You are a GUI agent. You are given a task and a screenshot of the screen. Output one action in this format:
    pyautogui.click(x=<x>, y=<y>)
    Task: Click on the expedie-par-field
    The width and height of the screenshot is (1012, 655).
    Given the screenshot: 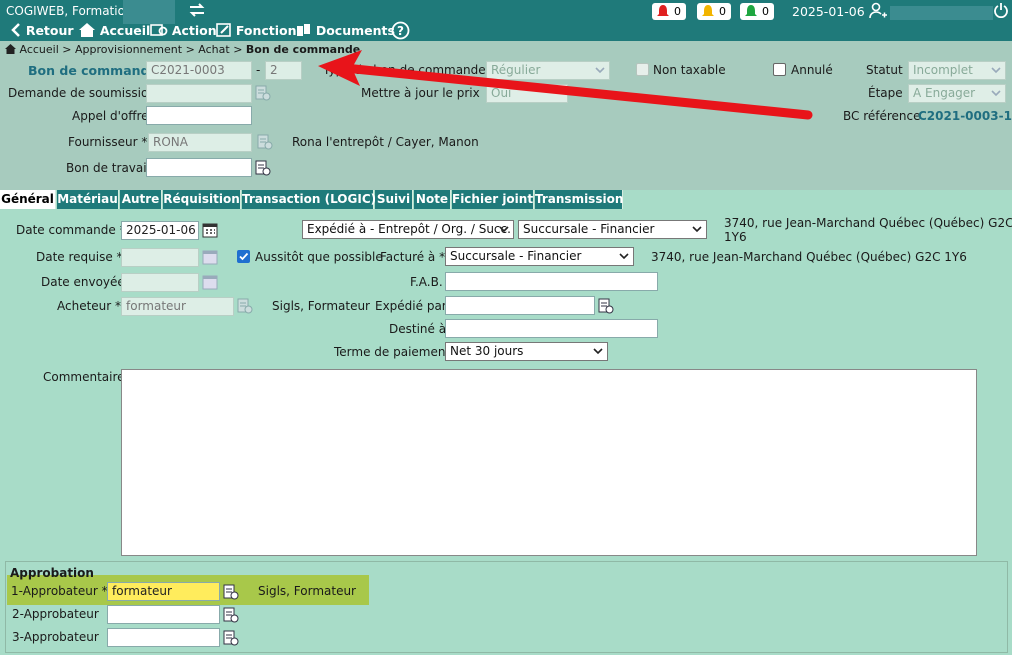 What is the action you would take?
    pyautogui.click(x=520, y=305)
    